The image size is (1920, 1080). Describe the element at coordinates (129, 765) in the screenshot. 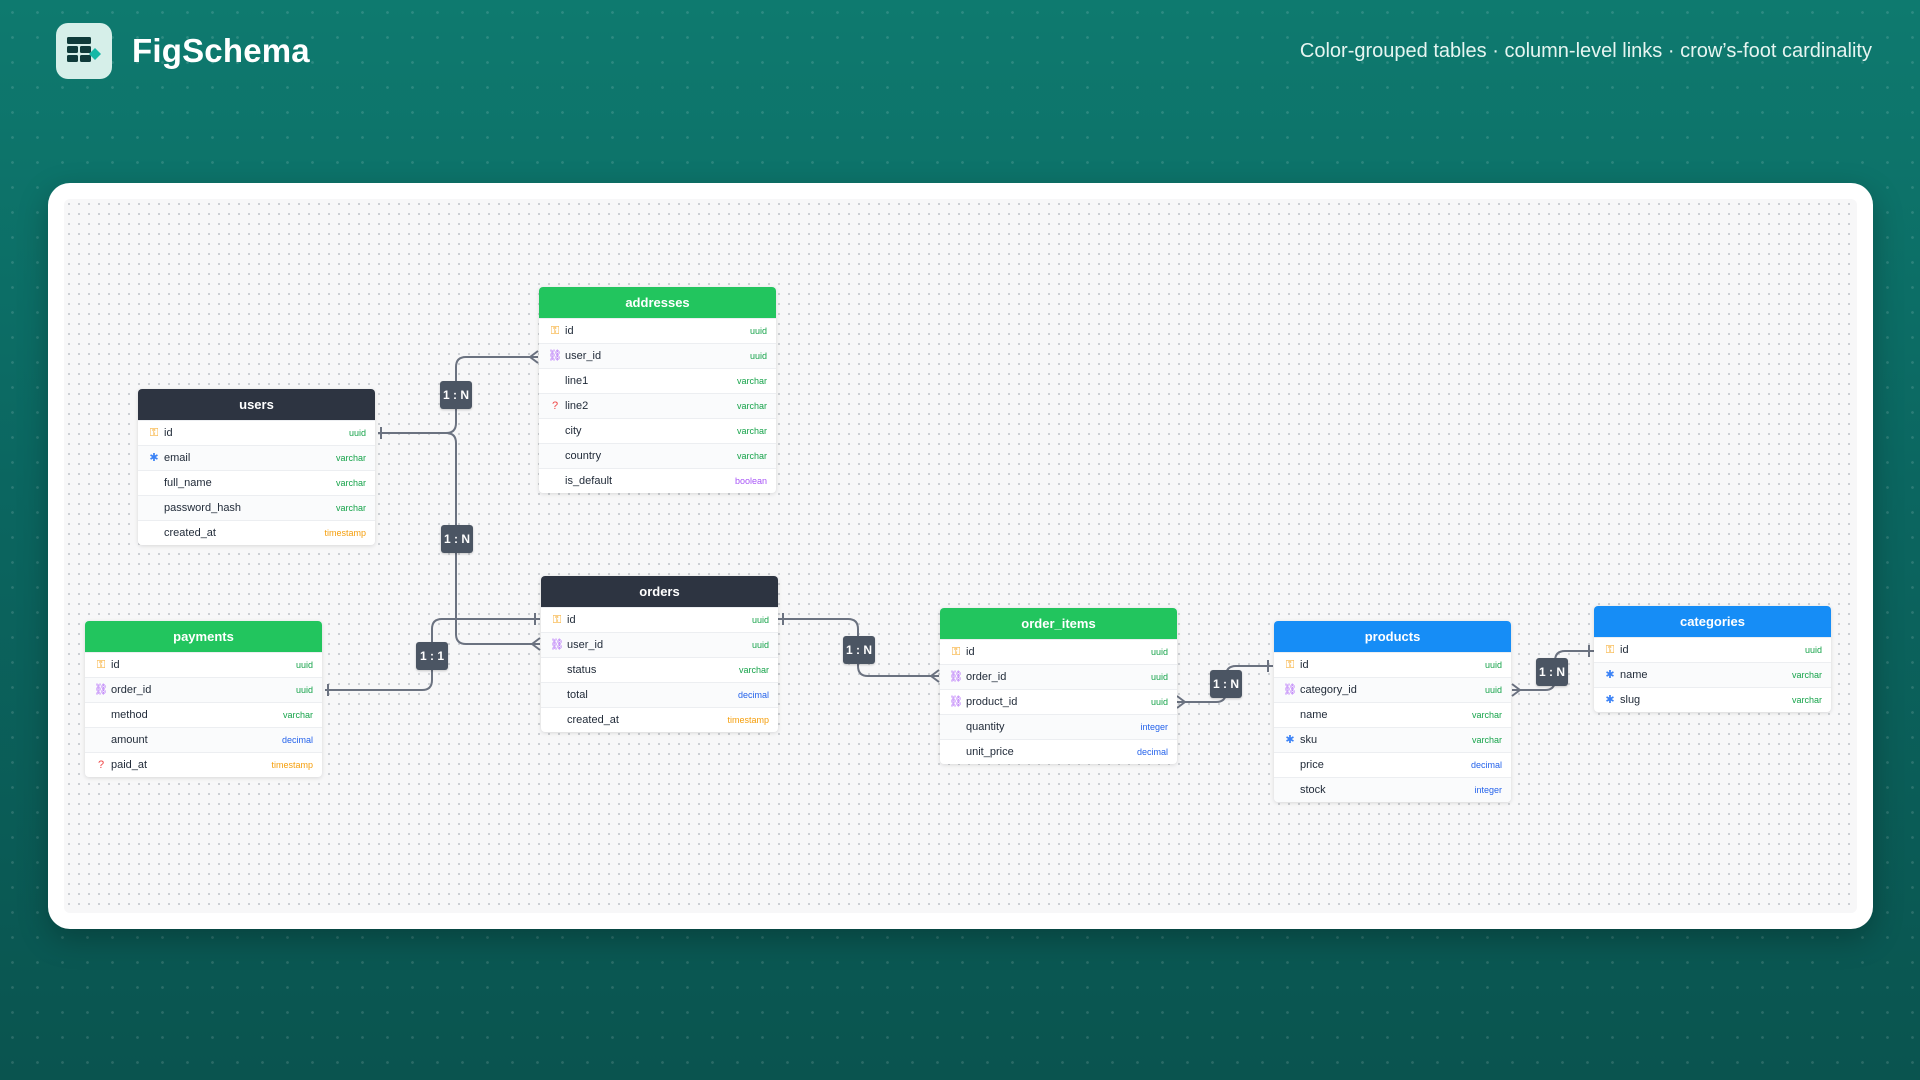

I see `column-name: paid_at` at that location.